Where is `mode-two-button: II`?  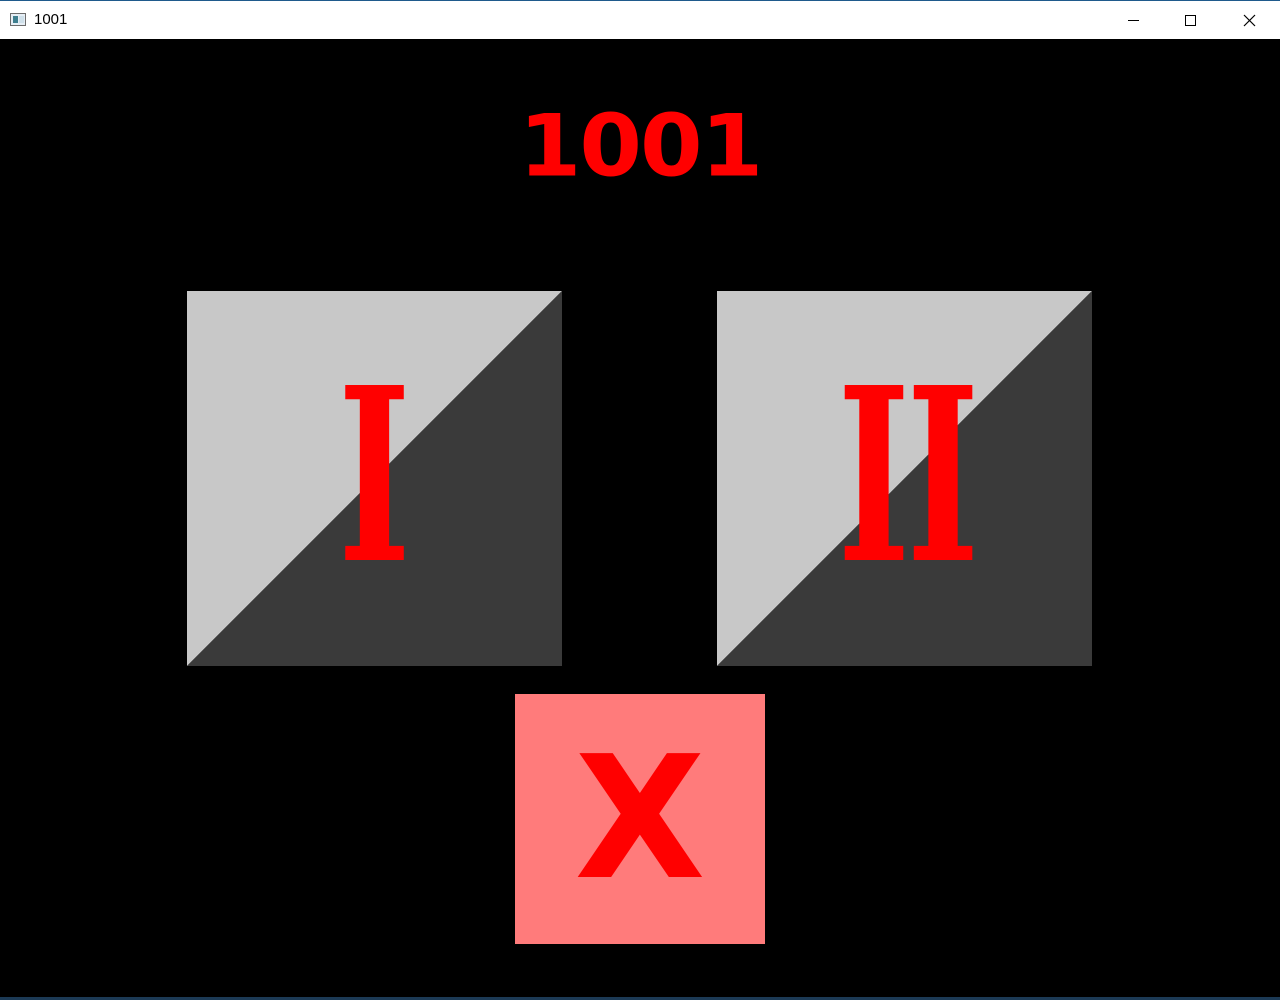
mode-two-button: II is located at coordinates (904, 478).